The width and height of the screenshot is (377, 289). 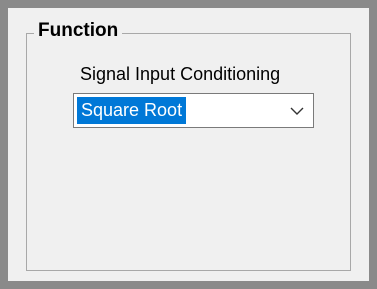 What do you see at coordinates (193, 110) in the screenshot?
I see `signal-input-conditioning-dropdown: Square Root` at bounding box center [193, 110].